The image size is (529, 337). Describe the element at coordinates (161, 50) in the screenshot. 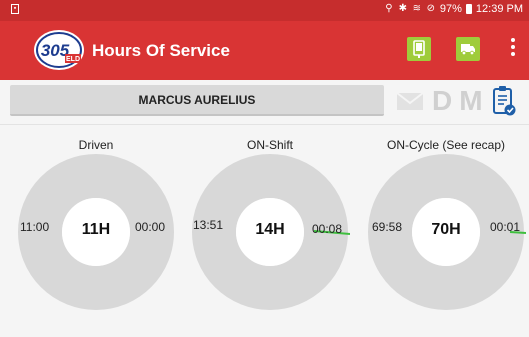

I see `page-title: Hours Of Service` at that location.